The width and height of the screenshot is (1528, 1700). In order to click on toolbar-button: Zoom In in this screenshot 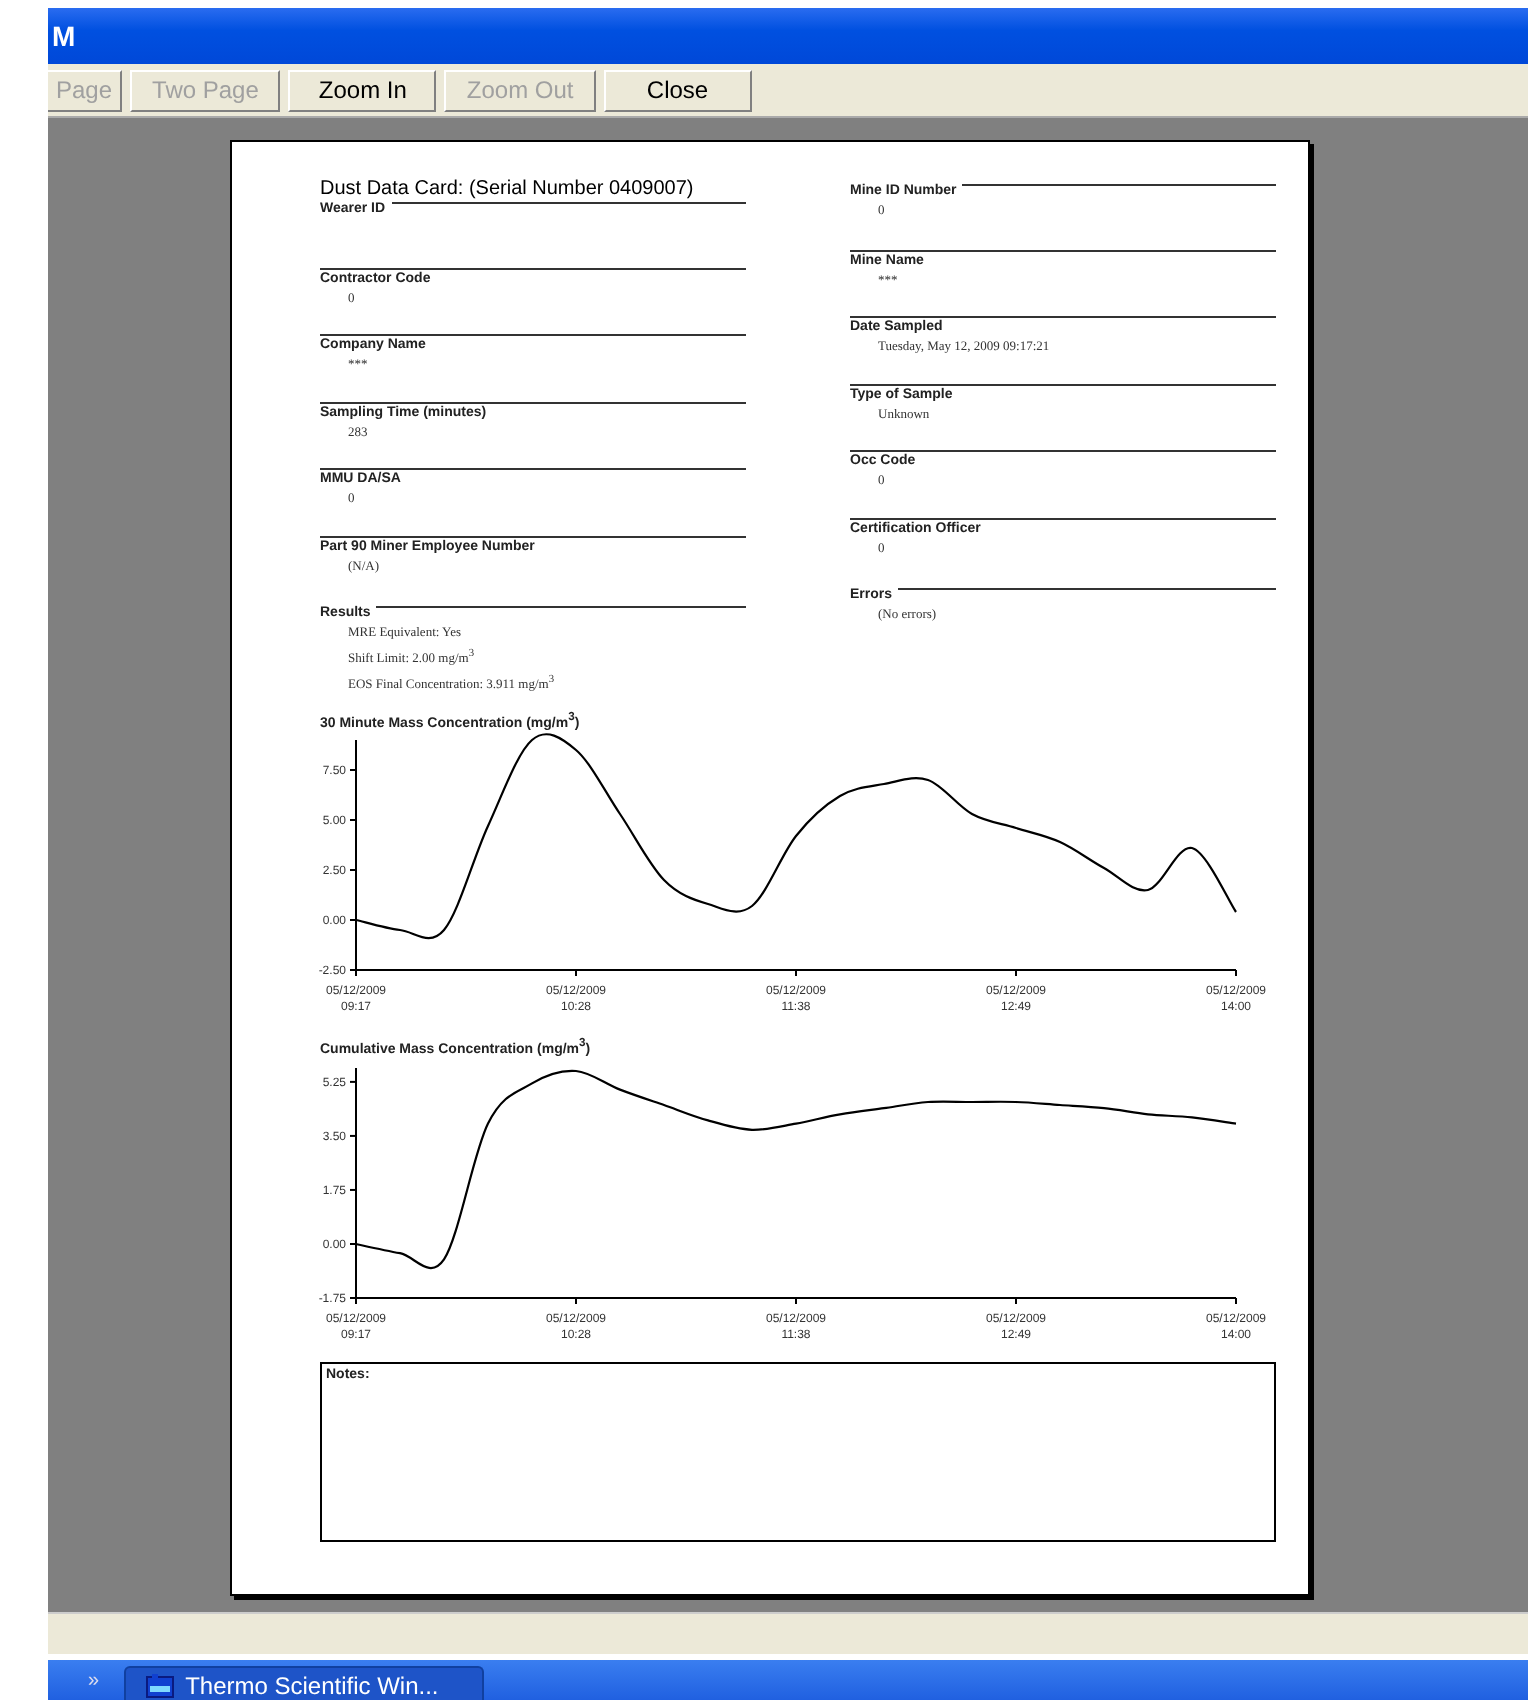, I will do `click(362, 90)`.